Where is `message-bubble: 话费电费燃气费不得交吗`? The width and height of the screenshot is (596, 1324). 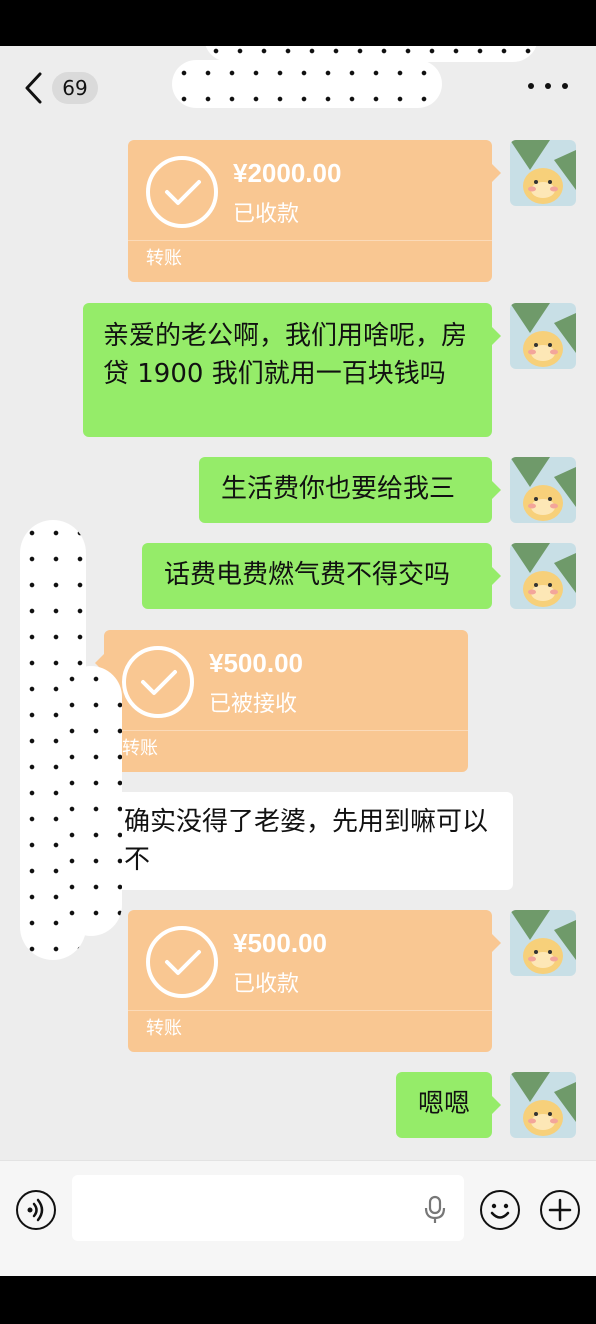
message-bubble: 话费电费燃气费不得交吗 is located at coordinates (317, 576).